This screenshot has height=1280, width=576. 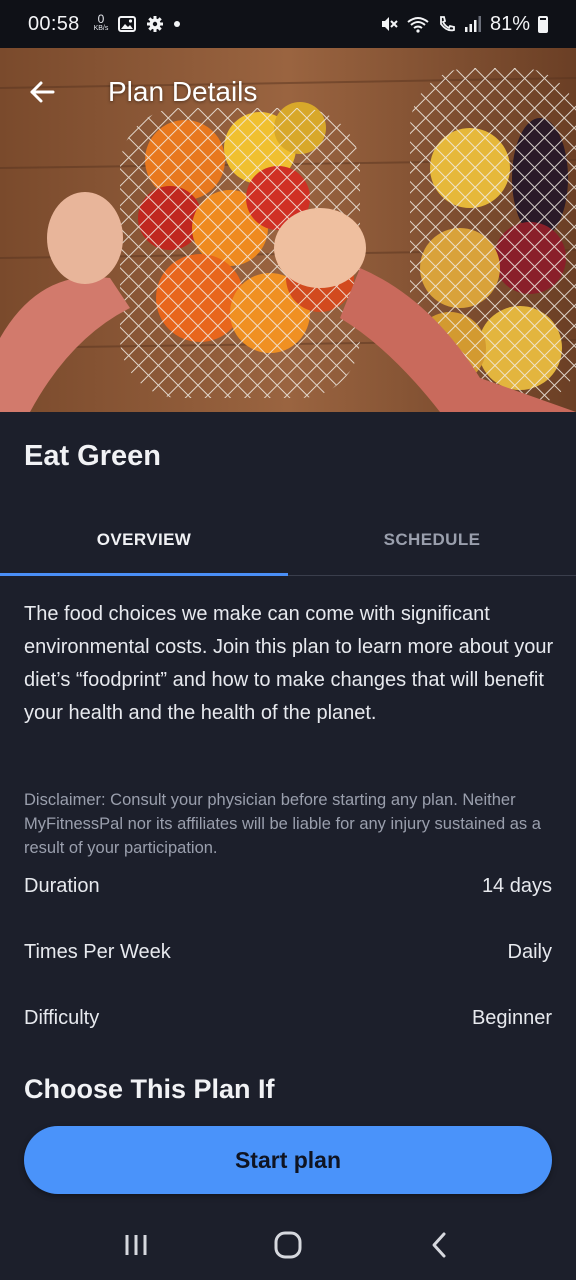 I want to click on back-button, so click(x=42, y=92).